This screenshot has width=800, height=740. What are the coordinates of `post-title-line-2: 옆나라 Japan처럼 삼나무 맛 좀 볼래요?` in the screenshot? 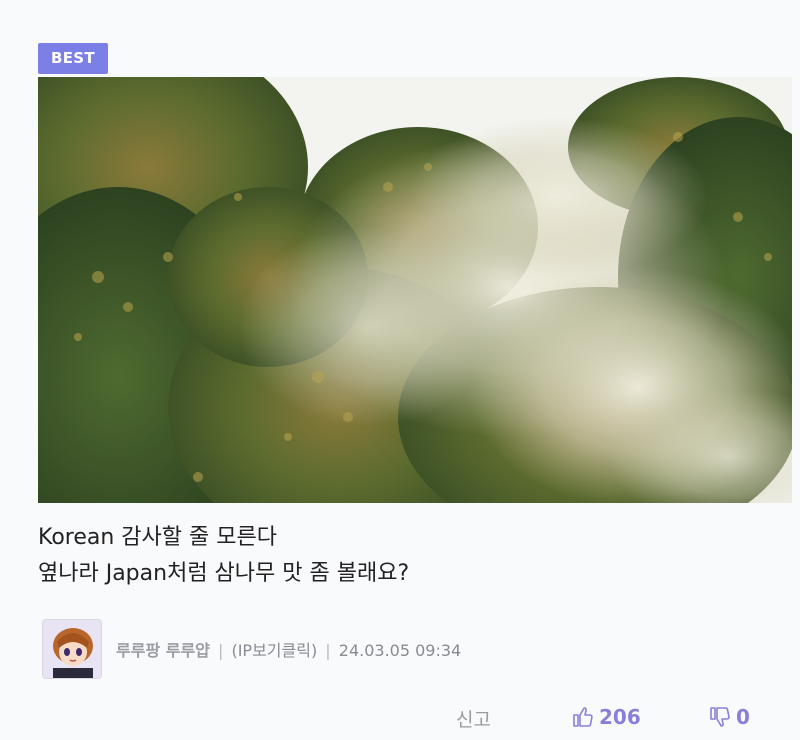 It's located at (408, 574).